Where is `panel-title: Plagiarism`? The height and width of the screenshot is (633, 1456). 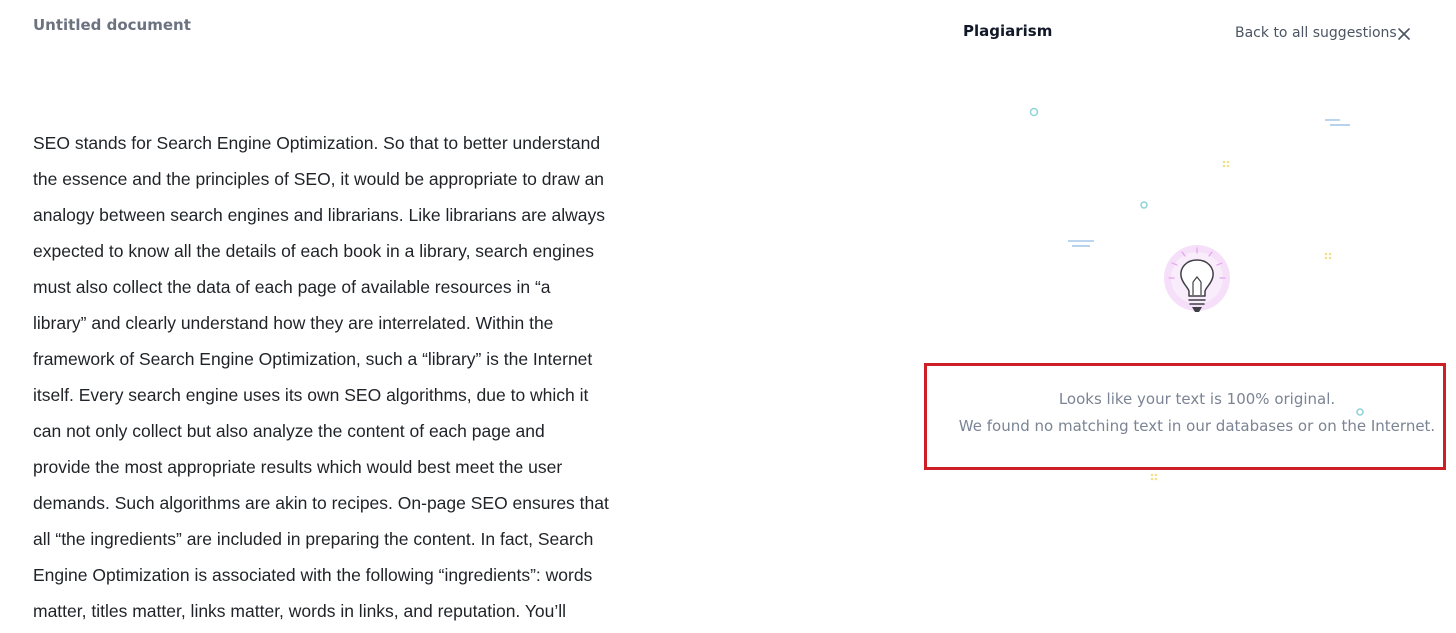
panel-title: Plagiarism is located at coordinates (1008, 31).